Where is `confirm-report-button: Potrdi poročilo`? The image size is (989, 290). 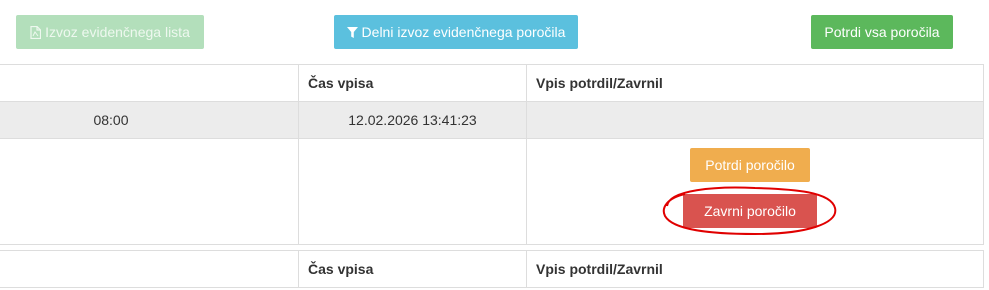 confirm-report-button: Potrdi poročilo is located at coordinates (750, 165).